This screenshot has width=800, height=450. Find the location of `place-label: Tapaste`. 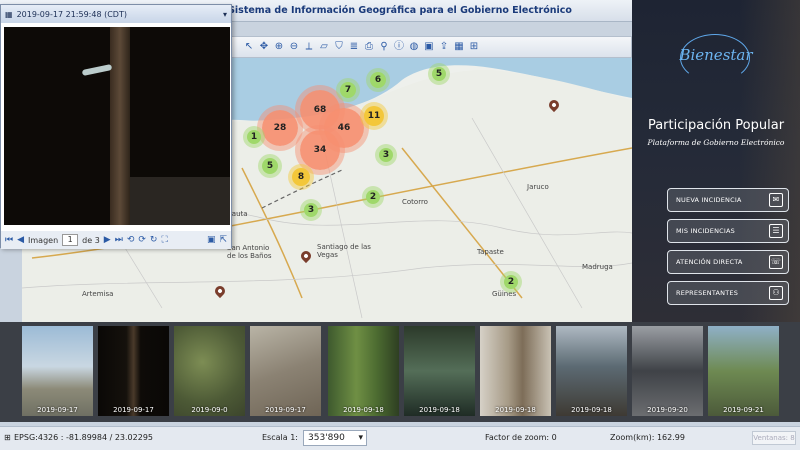

place-label: Tapaste is located at coordinates (490, 252).